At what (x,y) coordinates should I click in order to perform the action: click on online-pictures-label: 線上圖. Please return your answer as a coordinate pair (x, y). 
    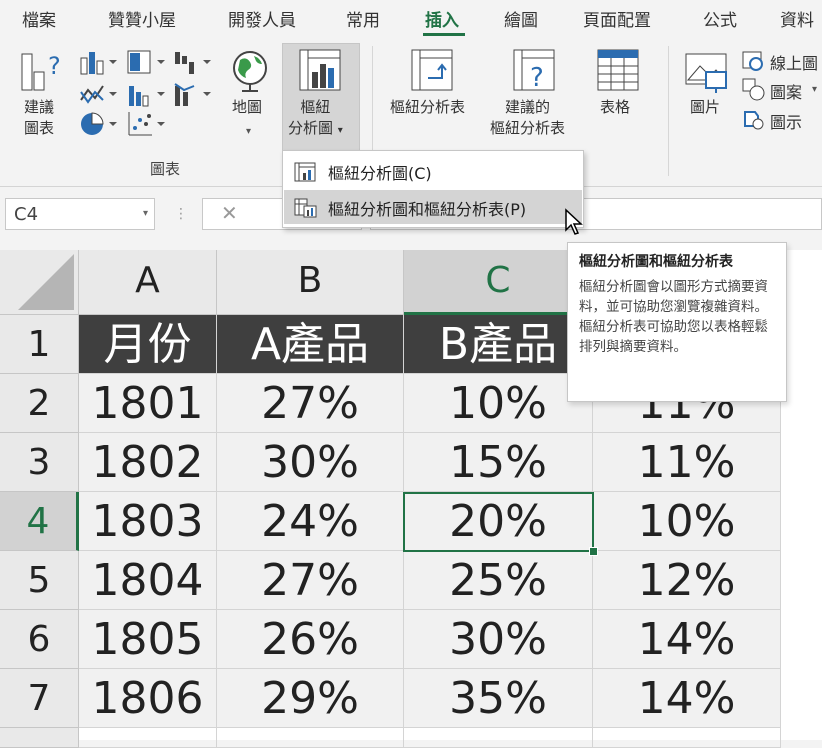
    Looking at the image, I should click on (794, 62).